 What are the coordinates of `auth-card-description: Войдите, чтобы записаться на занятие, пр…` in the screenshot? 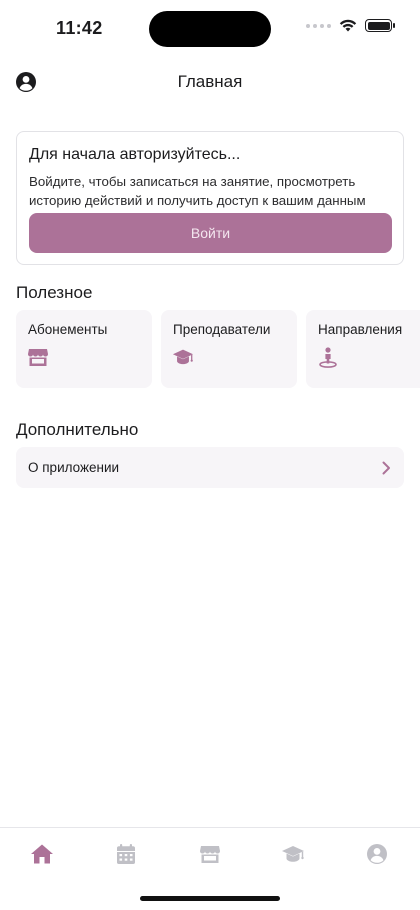 It's located at (197, 191).